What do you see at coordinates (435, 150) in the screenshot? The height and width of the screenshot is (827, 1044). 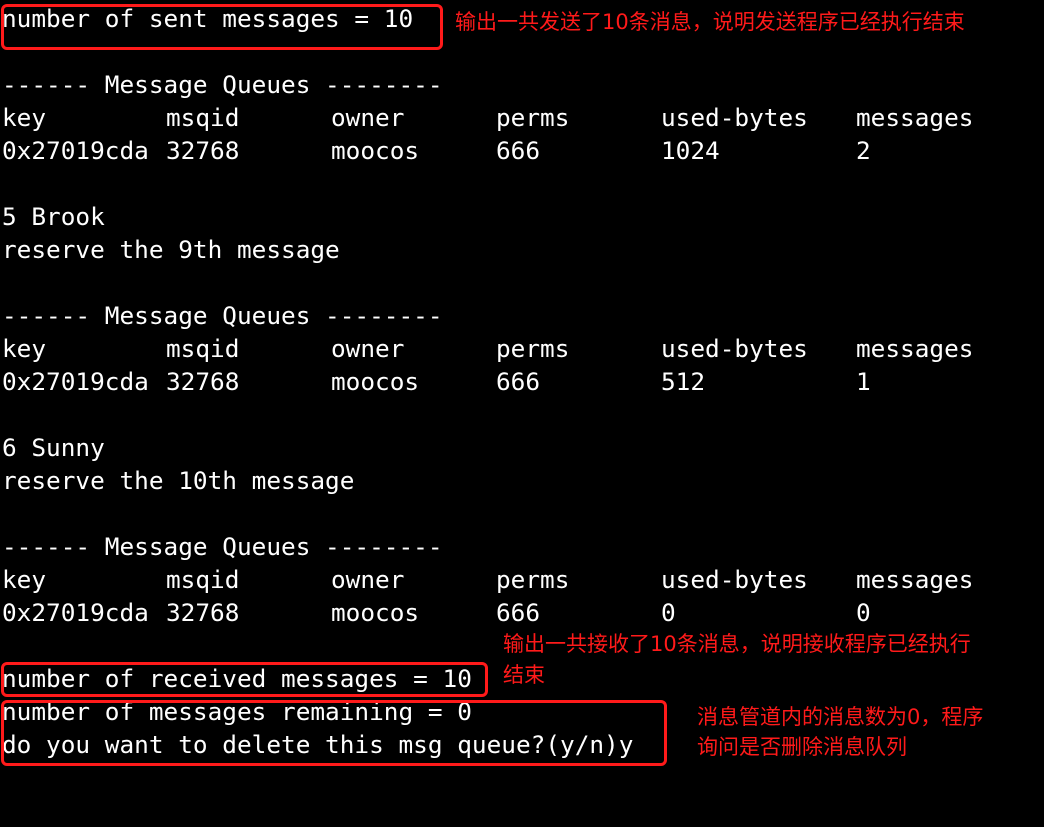 I see `queue-row: 0x27019cda 32768 moocos 666 1024 2` at bounding box center [435, 150].